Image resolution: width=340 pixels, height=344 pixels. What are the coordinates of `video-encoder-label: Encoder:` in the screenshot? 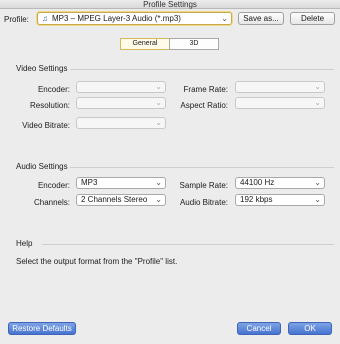 It's located at (53, 89).